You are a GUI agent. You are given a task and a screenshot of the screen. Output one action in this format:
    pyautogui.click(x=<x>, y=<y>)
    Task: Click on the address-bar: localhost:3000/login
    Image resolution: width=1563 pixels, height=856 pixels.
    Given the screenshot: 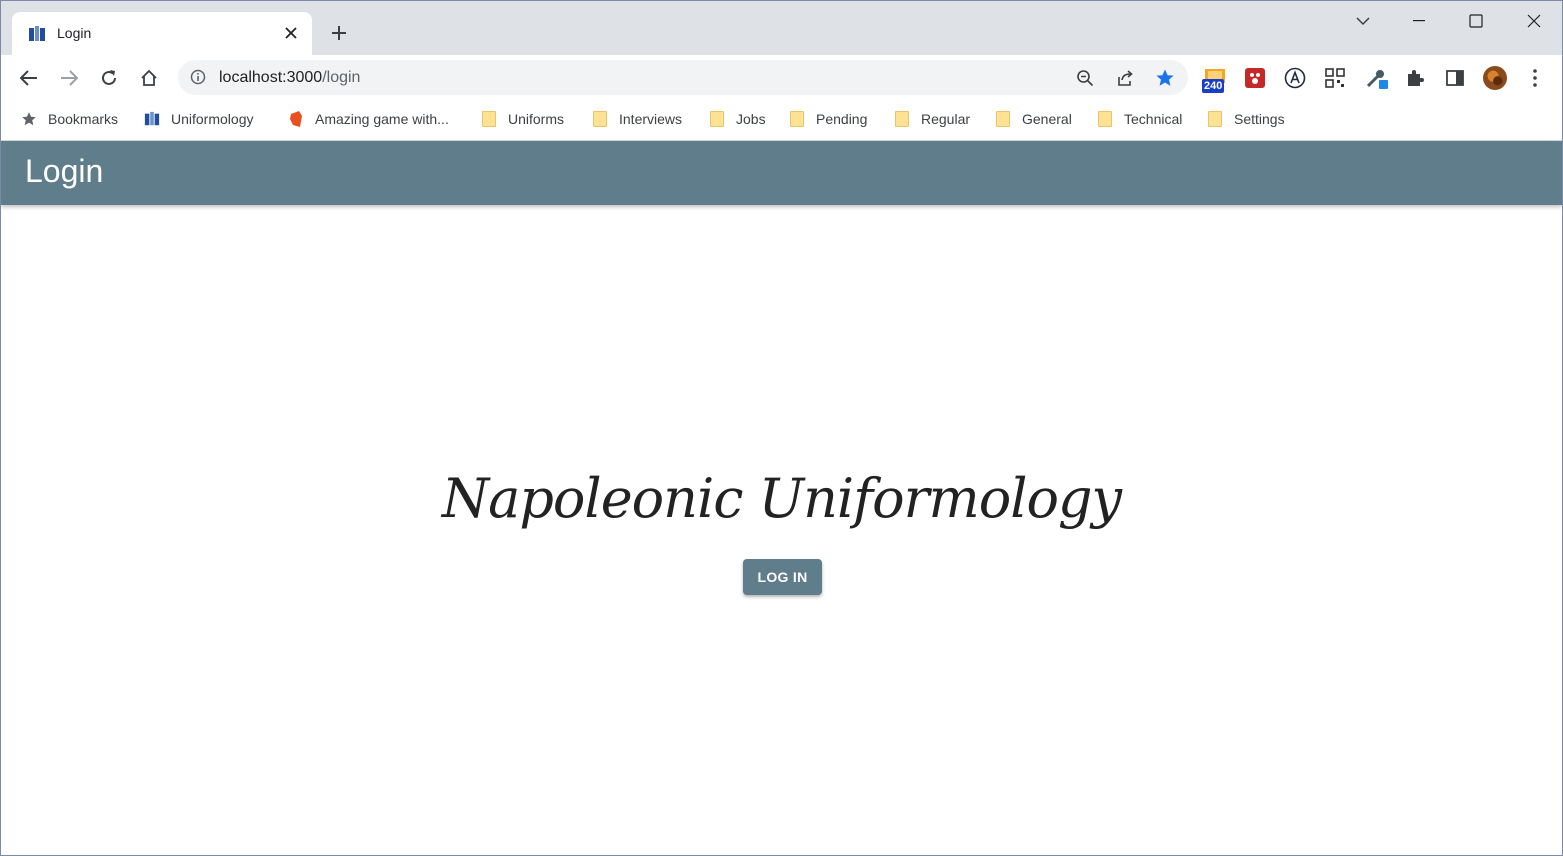 What is the action you would take?
    pyautogui.click(x=683, y=77)
    